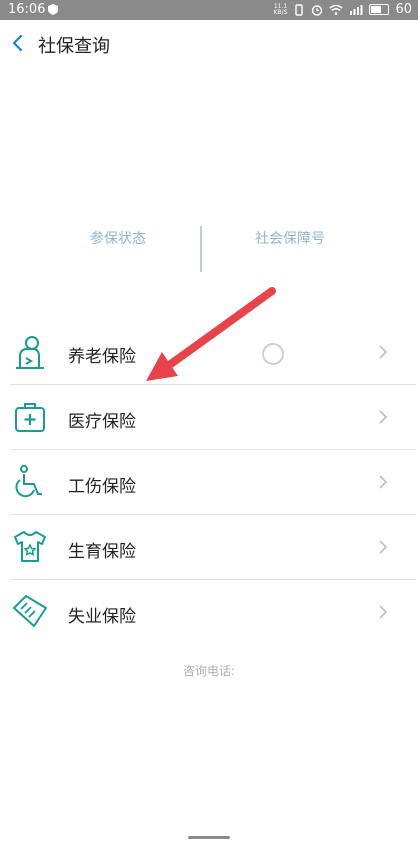 The width and height of the screenshot is (418, 842). I want to click on page-title: 社保查询, so click(74, 46).